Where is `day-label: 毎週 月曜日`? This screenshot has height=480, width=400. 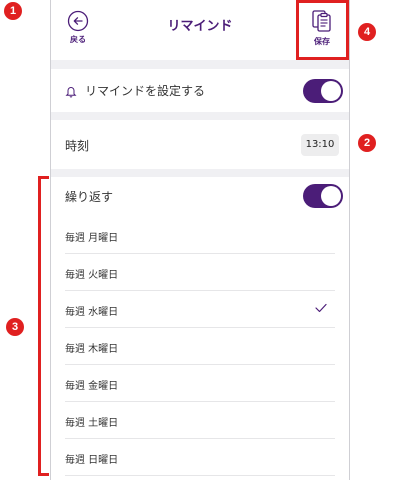 day-label: 毎週 月曜日 is located at coordinates (92, 238).